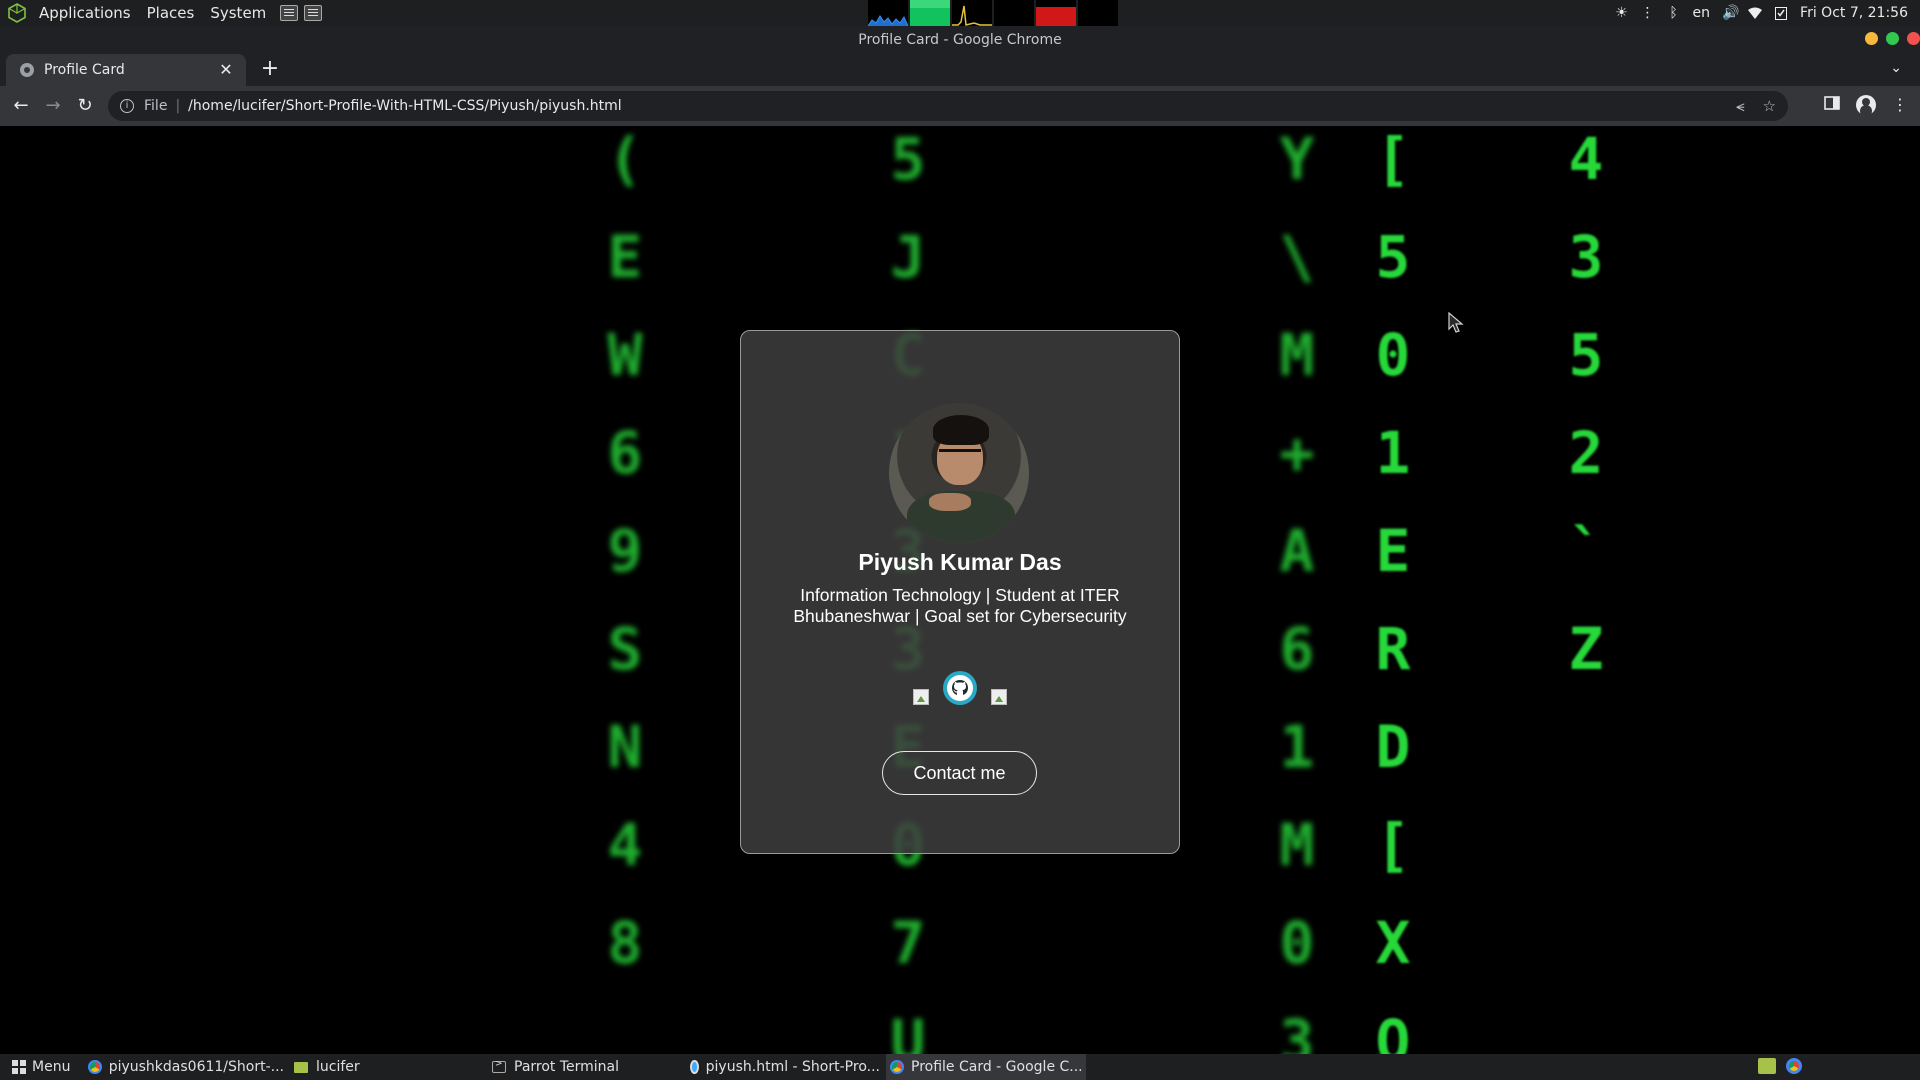 The width and height of the screenshot is (1920, 1080). Describe the element at coordinates (1900, 105) in the screenshot. I see `kebab-menu-icon: ⋮` at that location.